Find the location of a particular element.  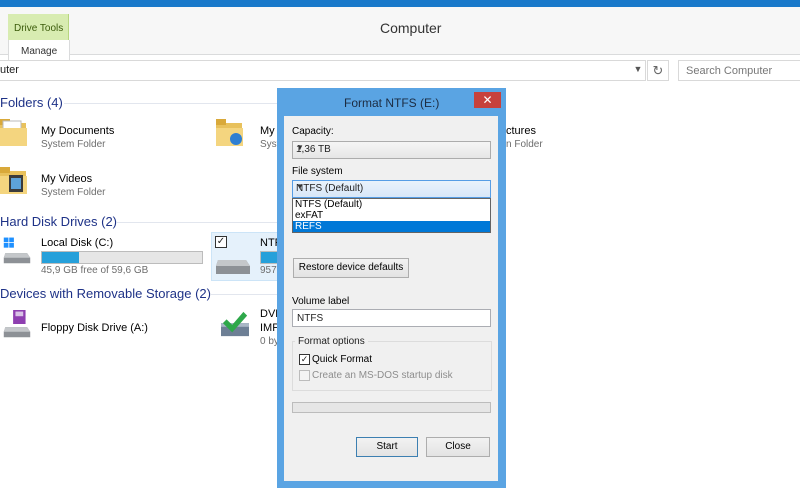

drive-free-space: 45,9 GB free of 59,6 GB is located at coordinates (95, 270).